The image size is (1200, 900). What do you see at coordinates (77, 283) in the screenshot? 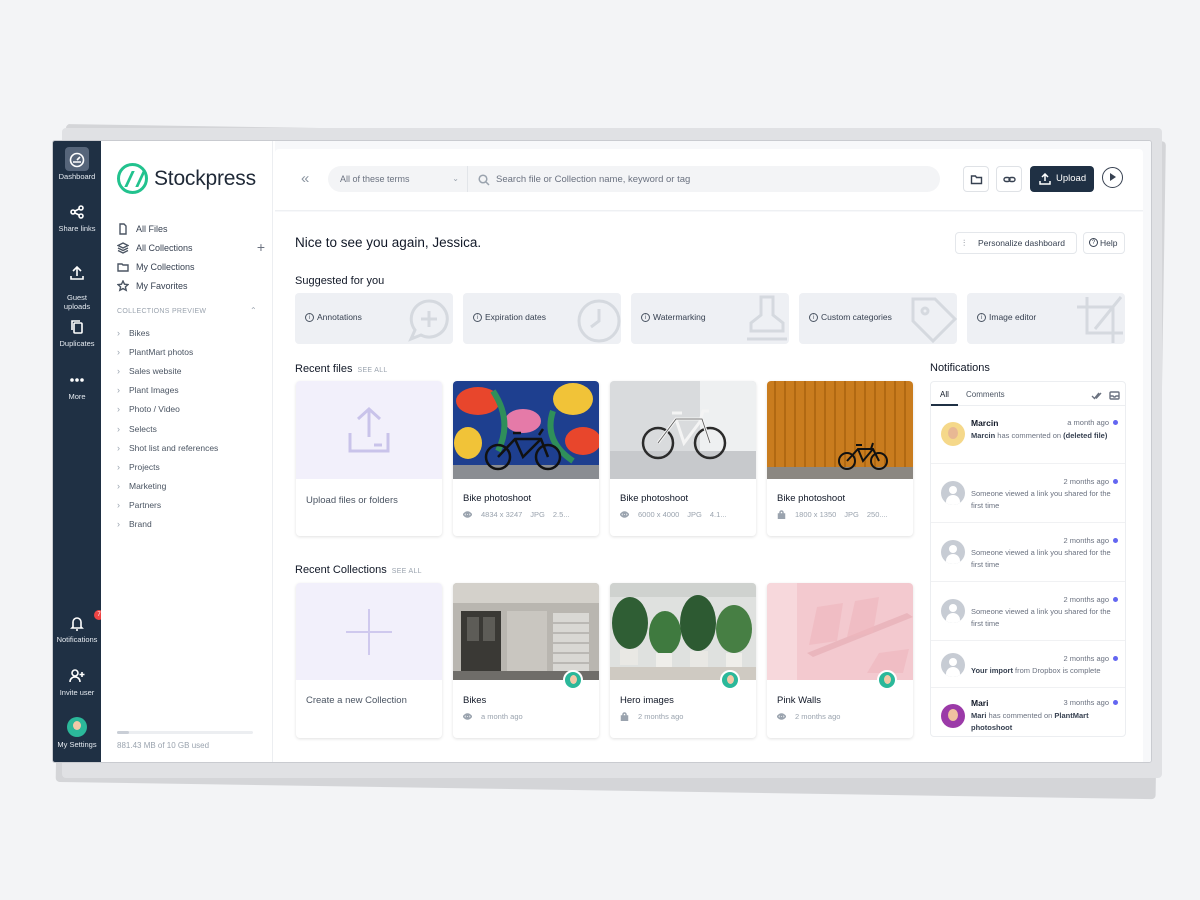
I see `rail-item-guest-uploads: Guest uploads` at bounding box center [77, 283].